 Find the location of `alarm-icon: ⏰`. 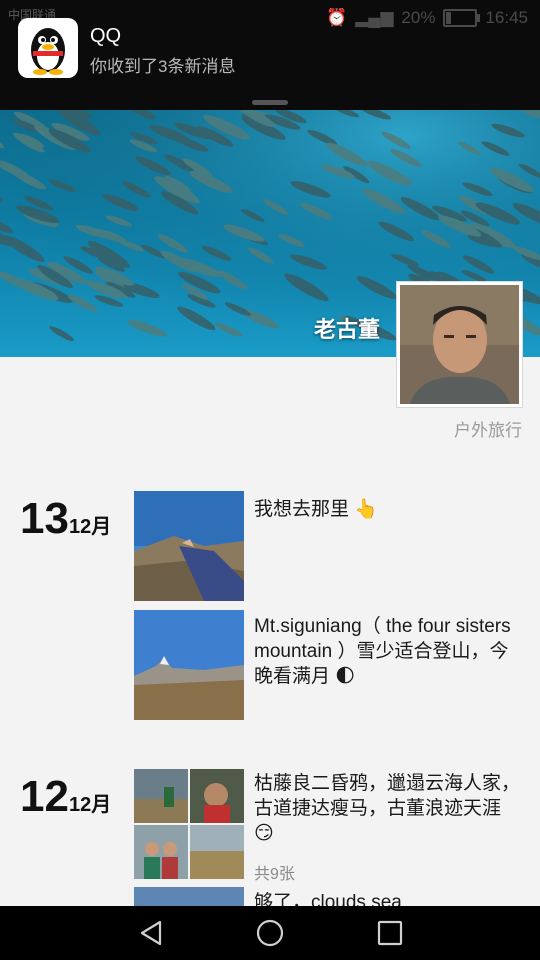

alarm-icon: ⏰ is located at coordinates (337, 17).